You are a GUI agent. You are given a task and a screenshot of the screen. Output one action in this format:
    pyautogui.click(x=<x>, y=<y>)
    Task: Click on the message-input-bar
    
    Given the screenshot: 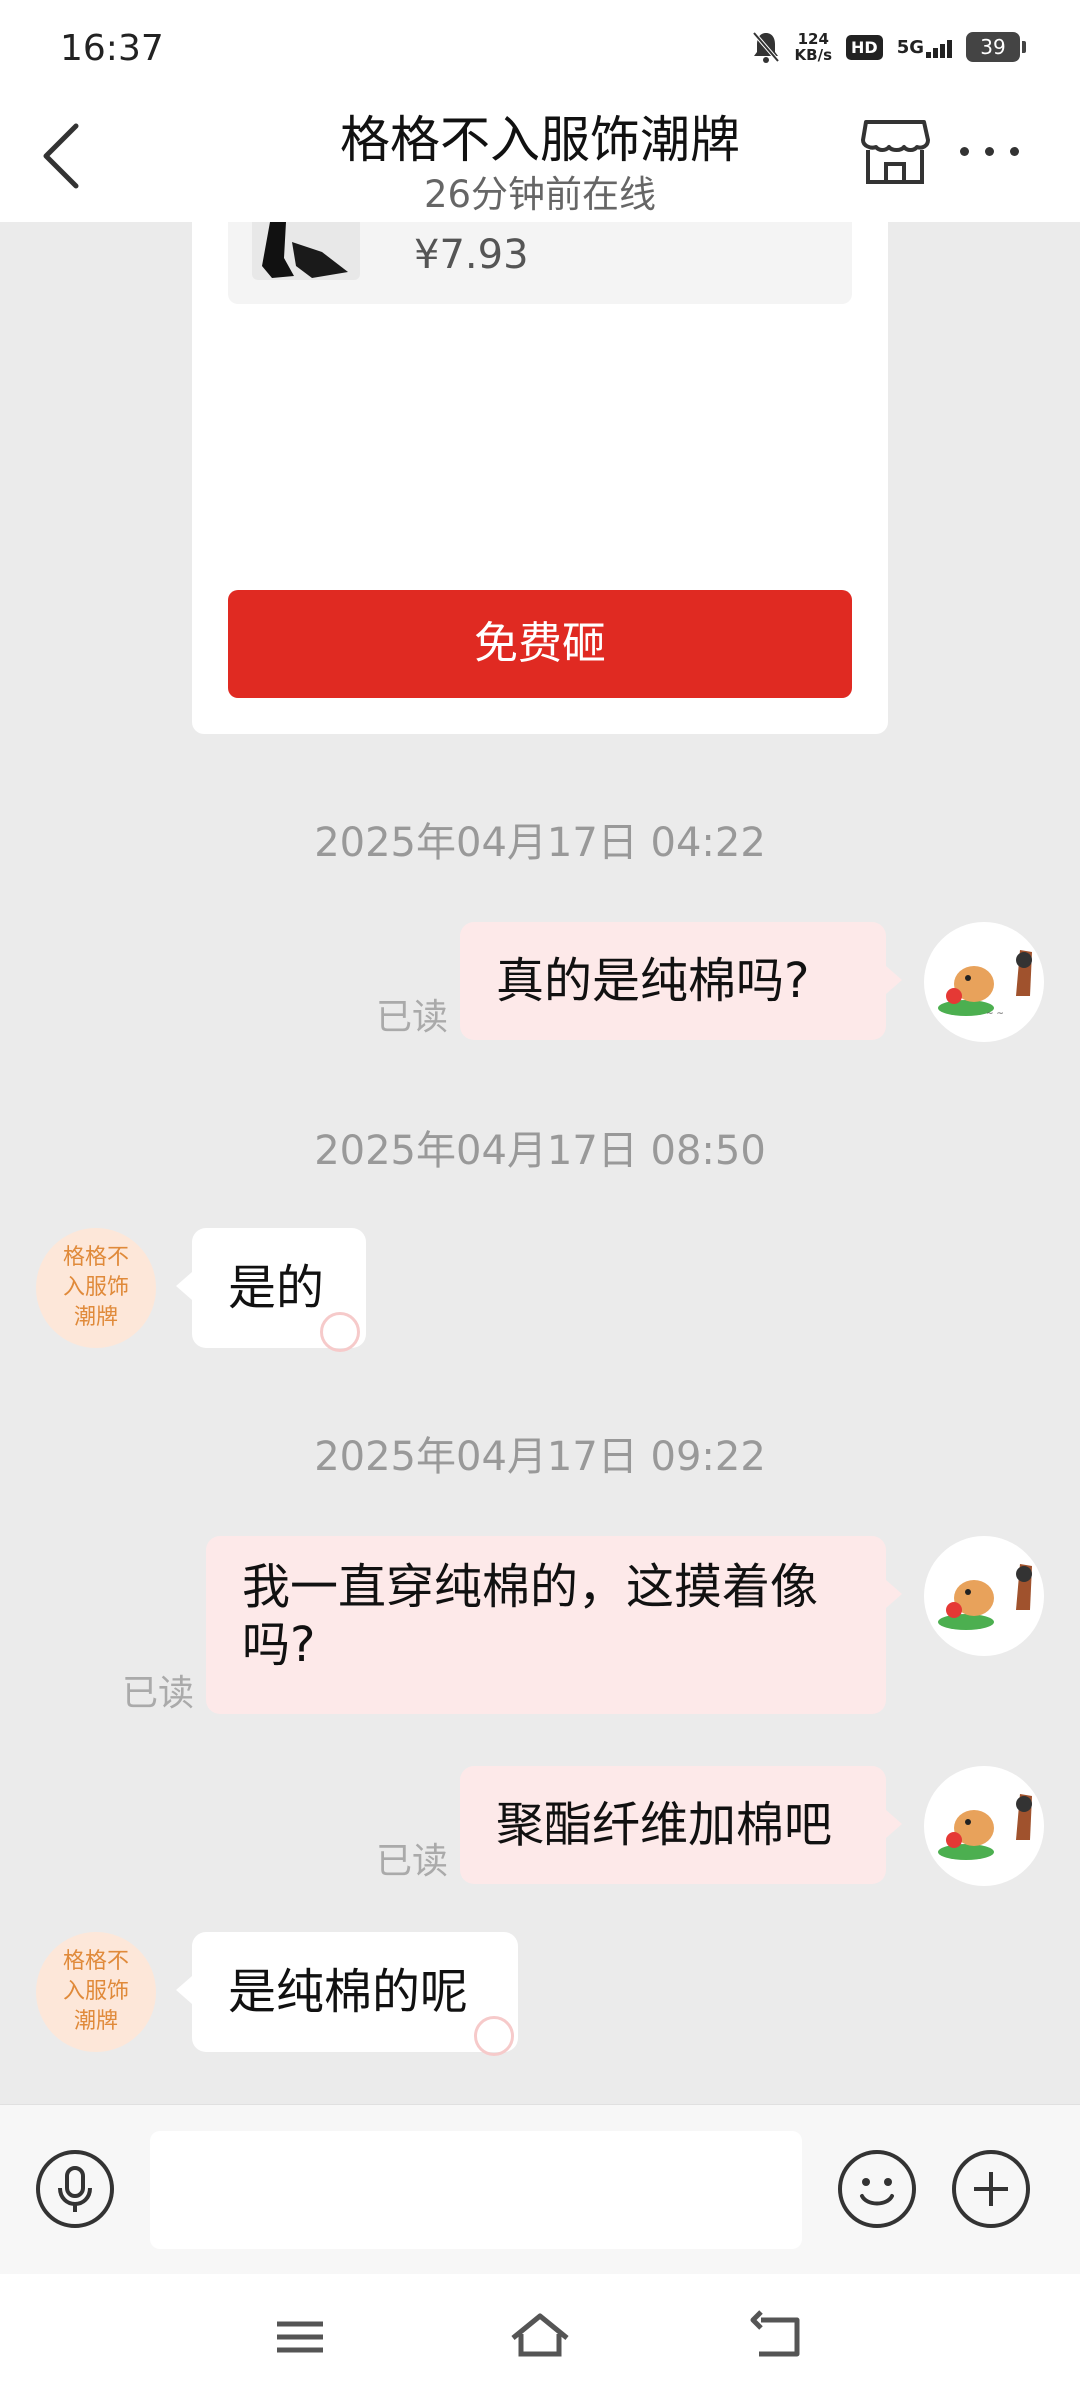 What is the action you would take?
    pyautogui.click(x=540, y=2189)
    